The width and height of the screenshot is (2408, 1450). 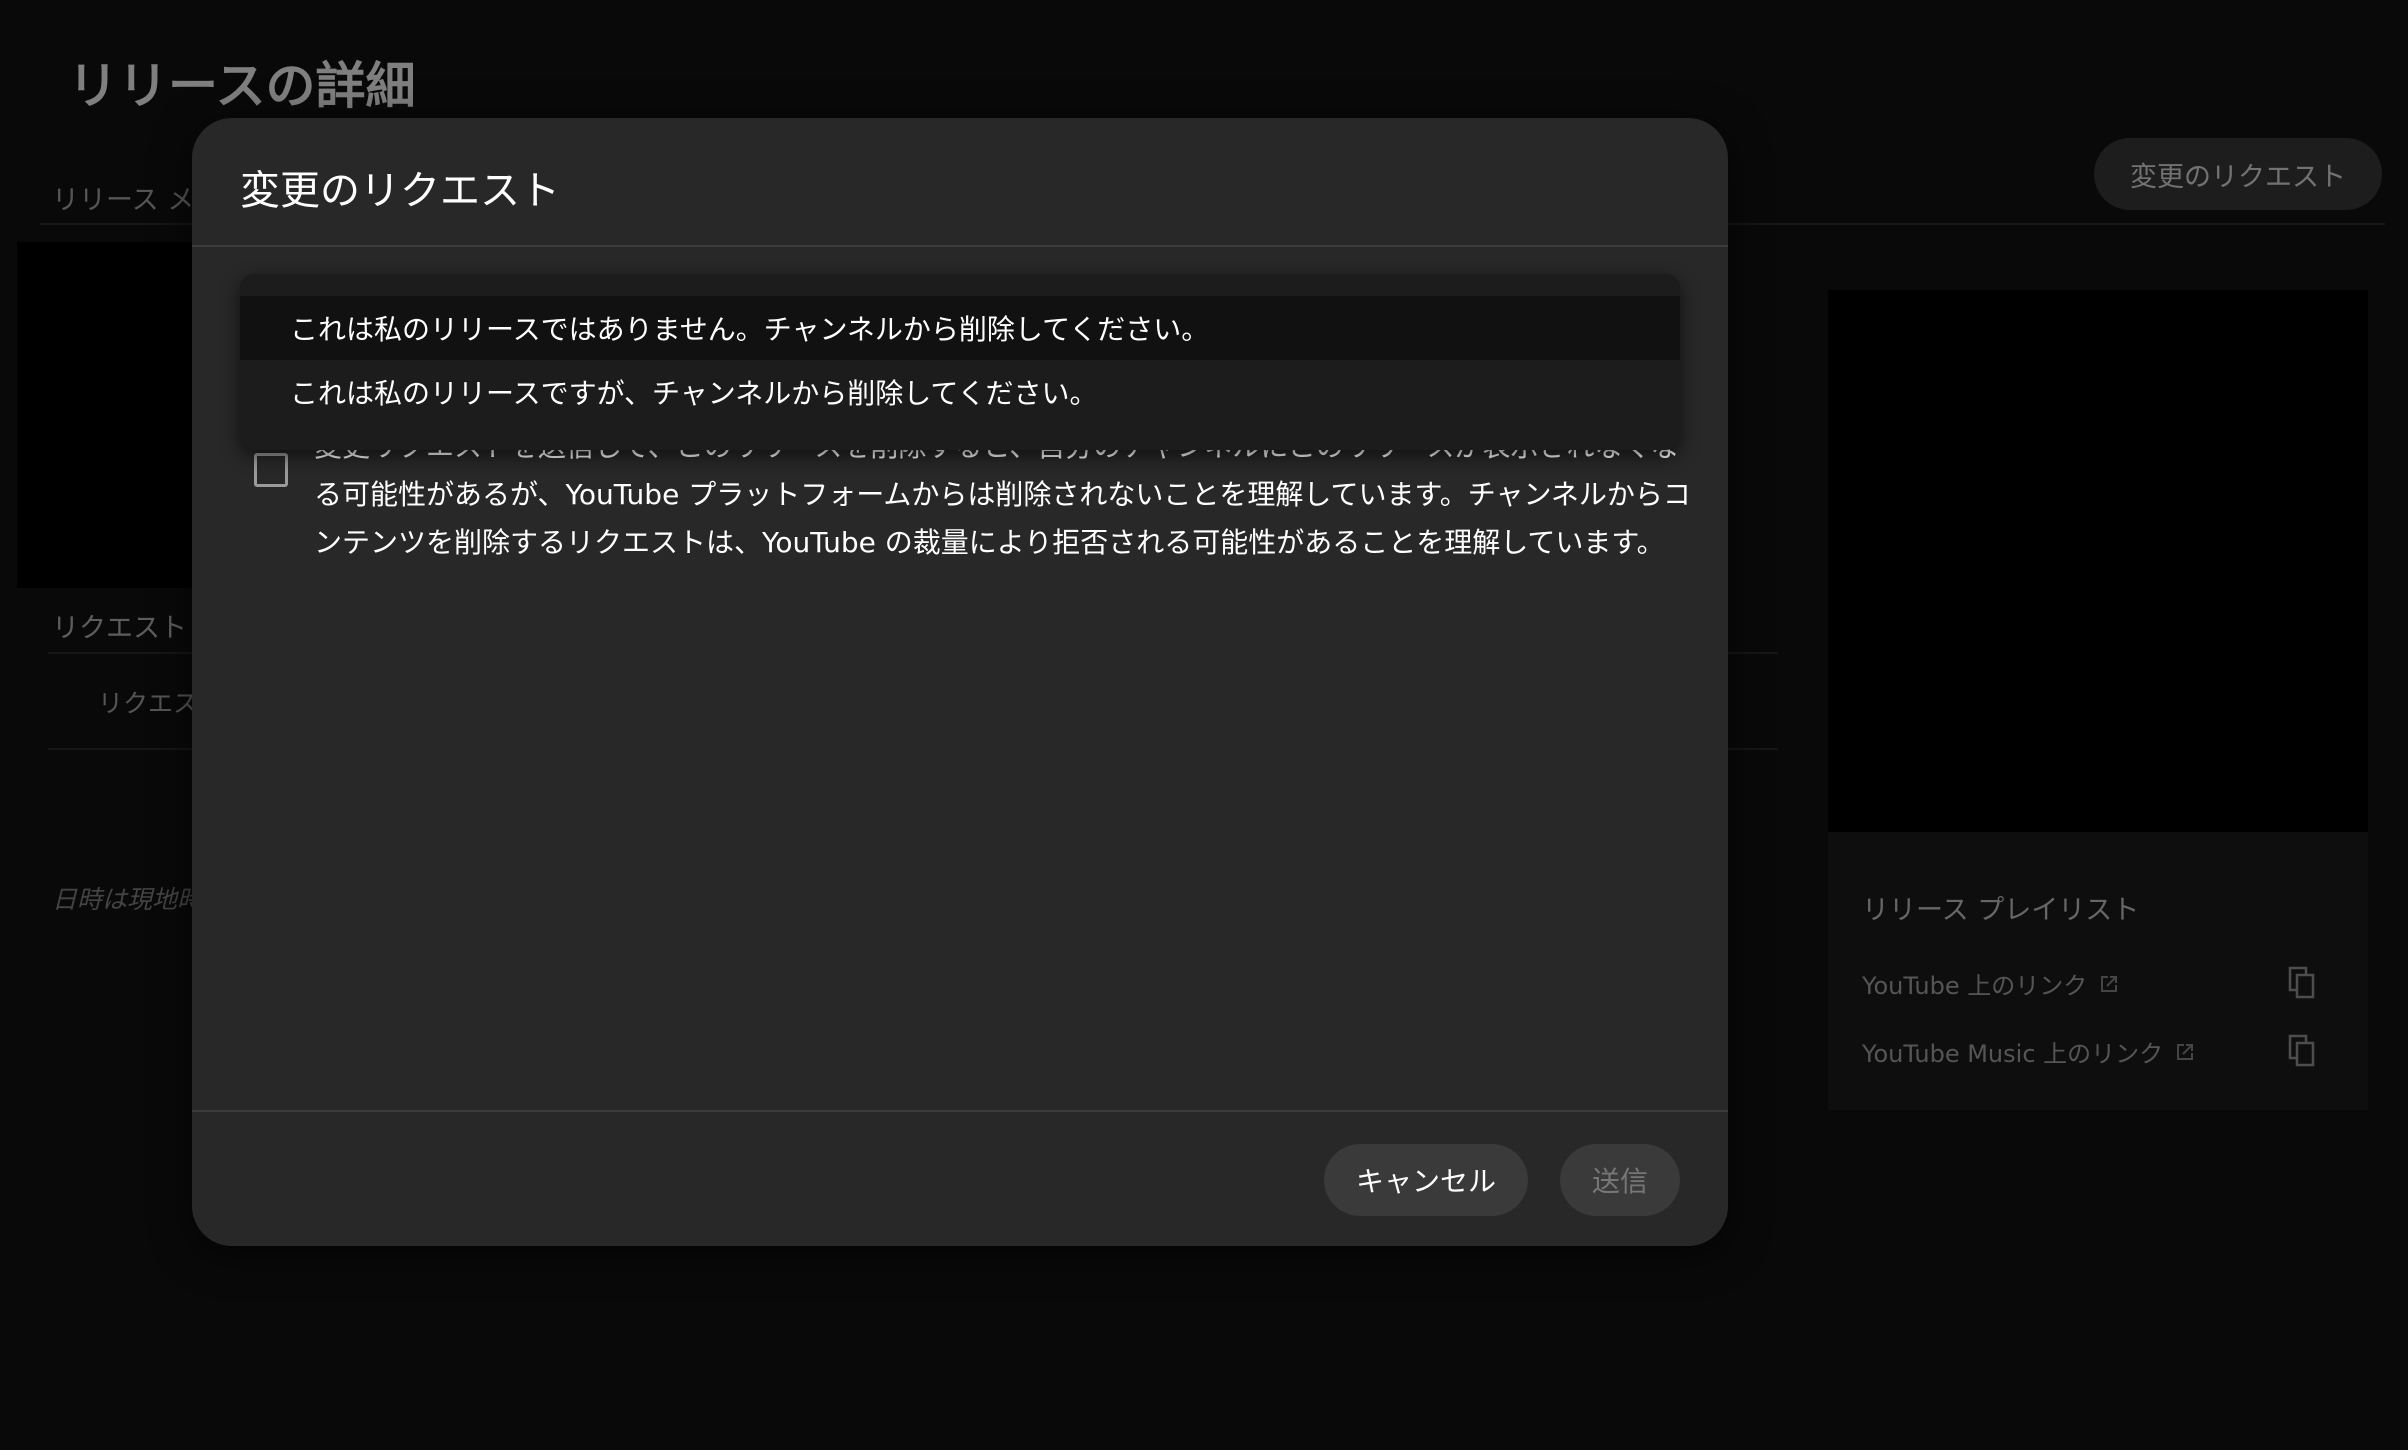 What do you see at coordinates (271, 470) in the screenshot?
I see `acknowledgement-checkbox` at bounding box center [271, 470].